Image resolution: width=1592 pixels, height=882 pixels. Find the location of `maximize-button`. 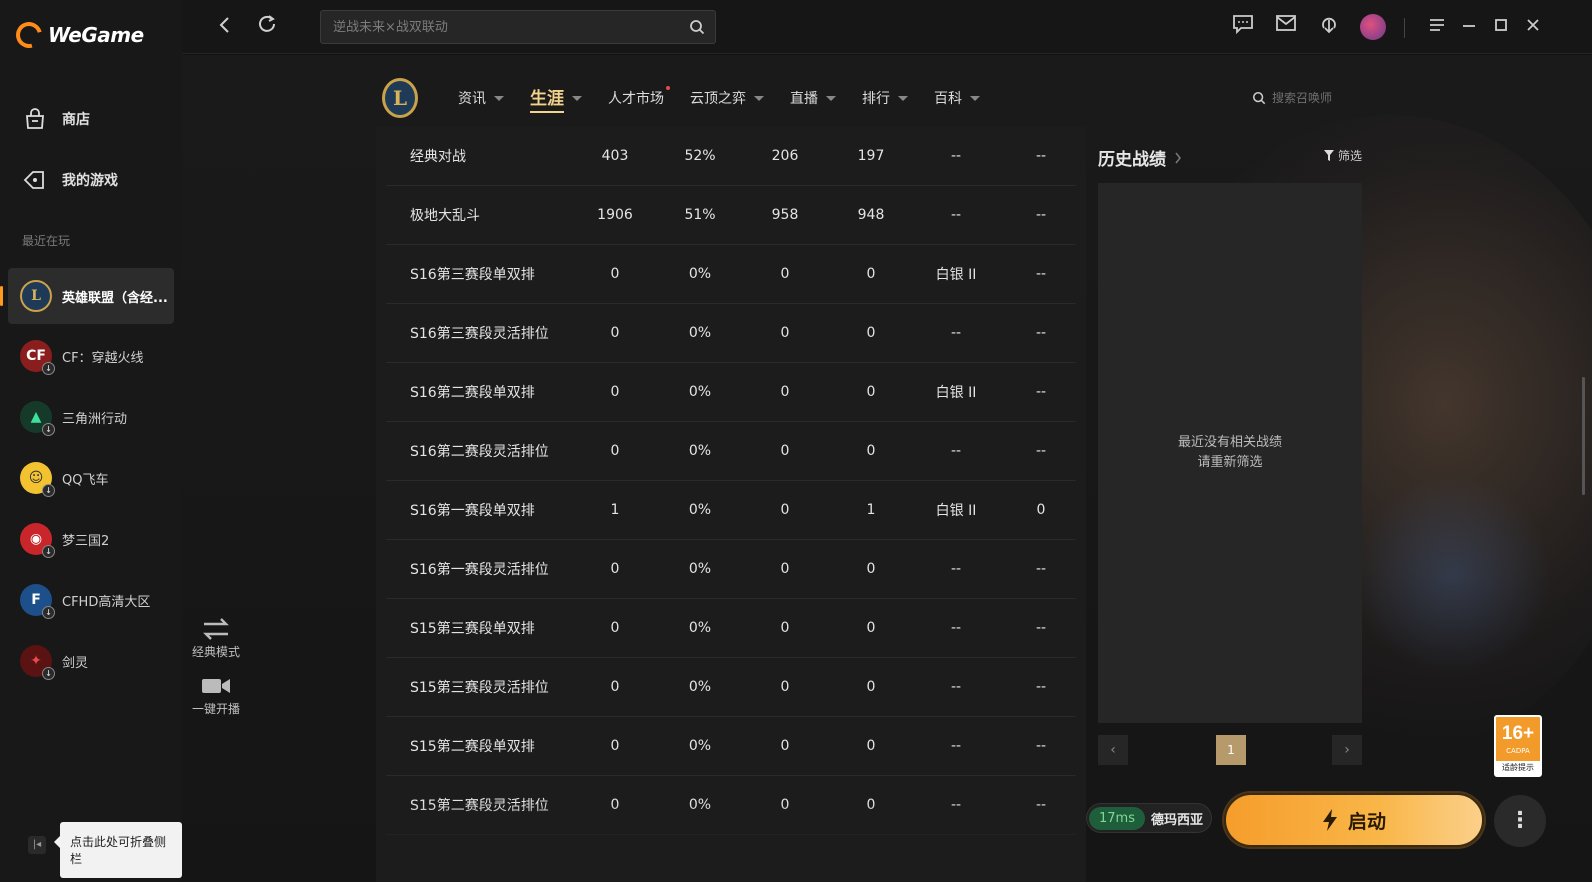

maximize-button is located at coordinates (1501, 27).